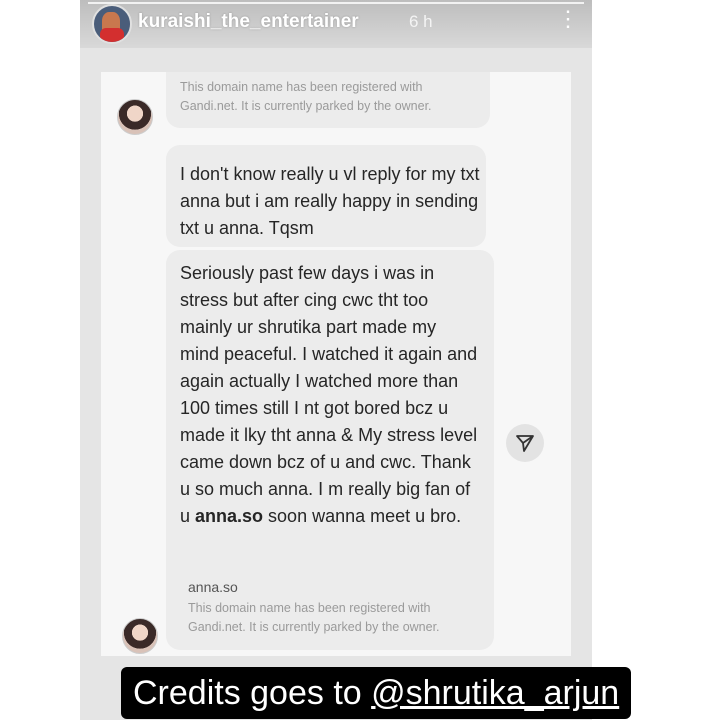 The width and height of the screenshot is (720, 720). What do you see at coordinates (229, 516) in the screenshot?
I see `message-link: anna.so` at bounding box center [229, 516].